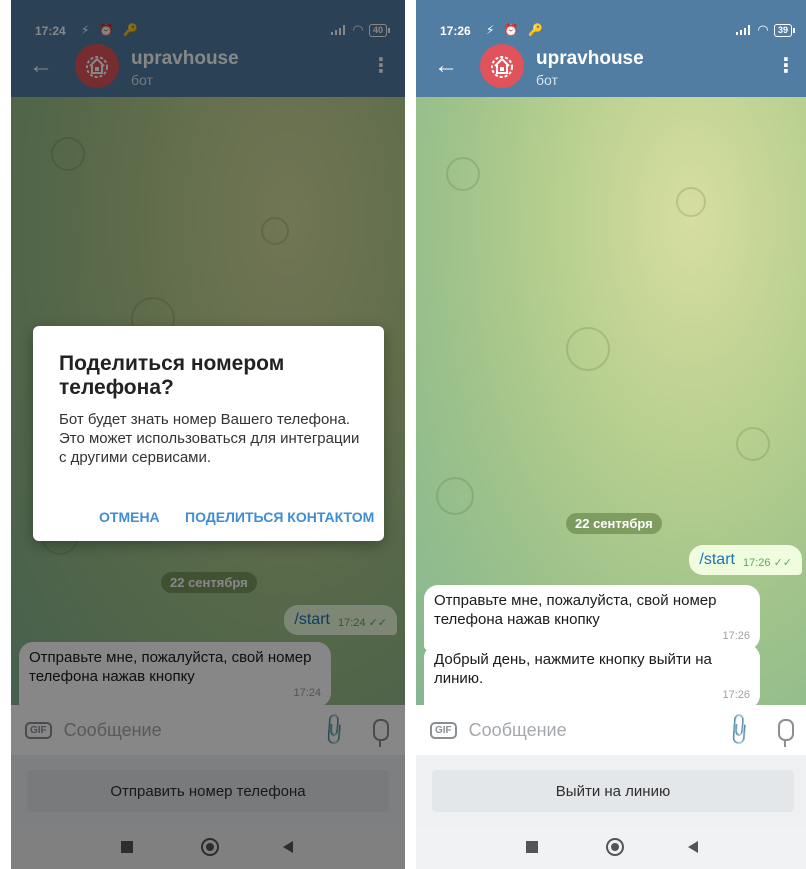 The height and width of the screenshot is (869, 806). I want to click on chat-header: 17:26 ⚡ ⏰ 🔑 ◠ 39 ← upravhouse бот ⋮, so click(611, 48).